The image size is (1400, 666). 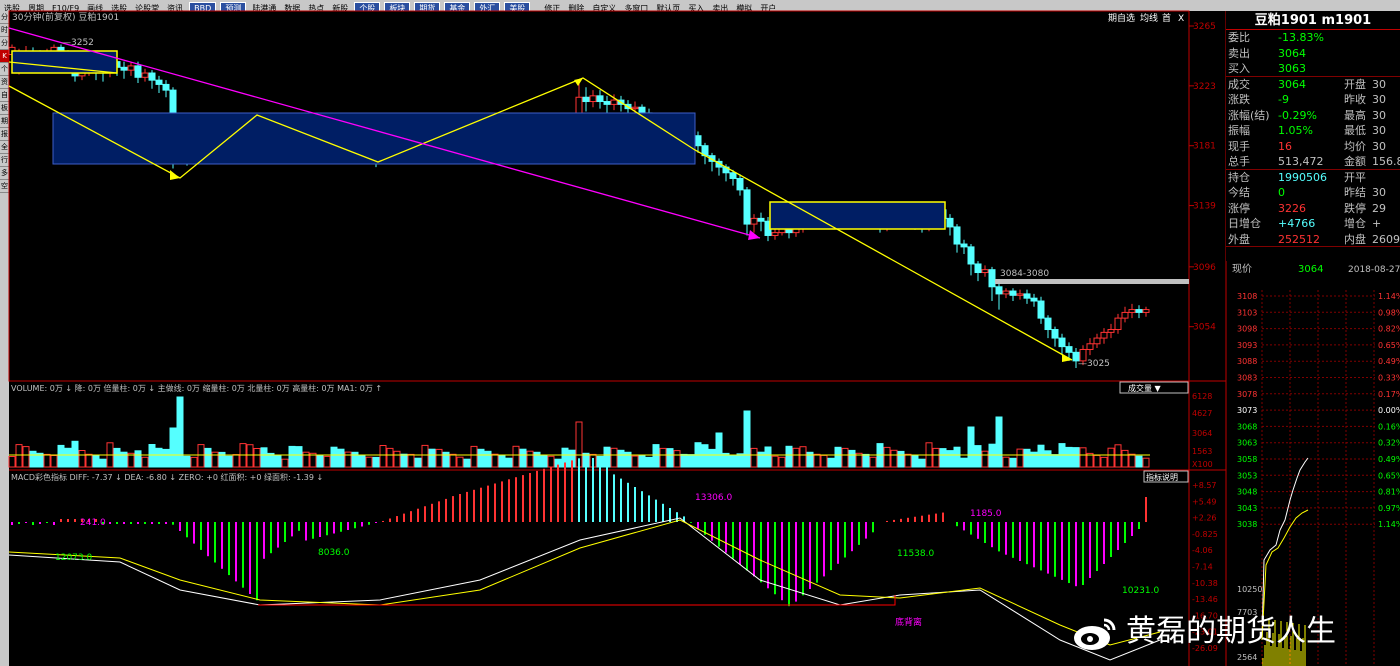 I want to click on quote-row: 今结 0 昨结 30, so click(x=1313, y=193).